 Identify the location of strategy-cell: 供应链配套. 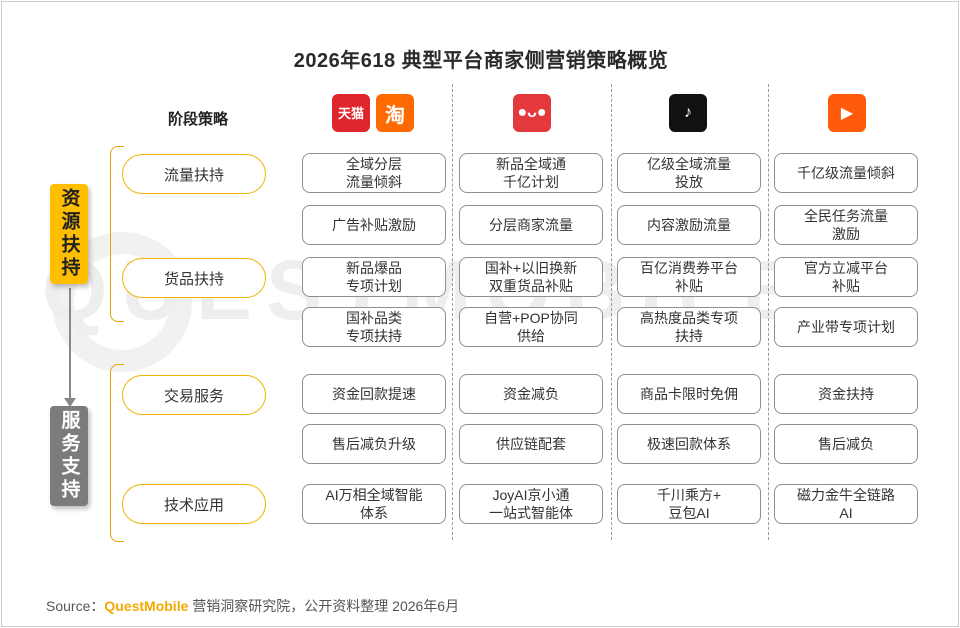
(531, 444).